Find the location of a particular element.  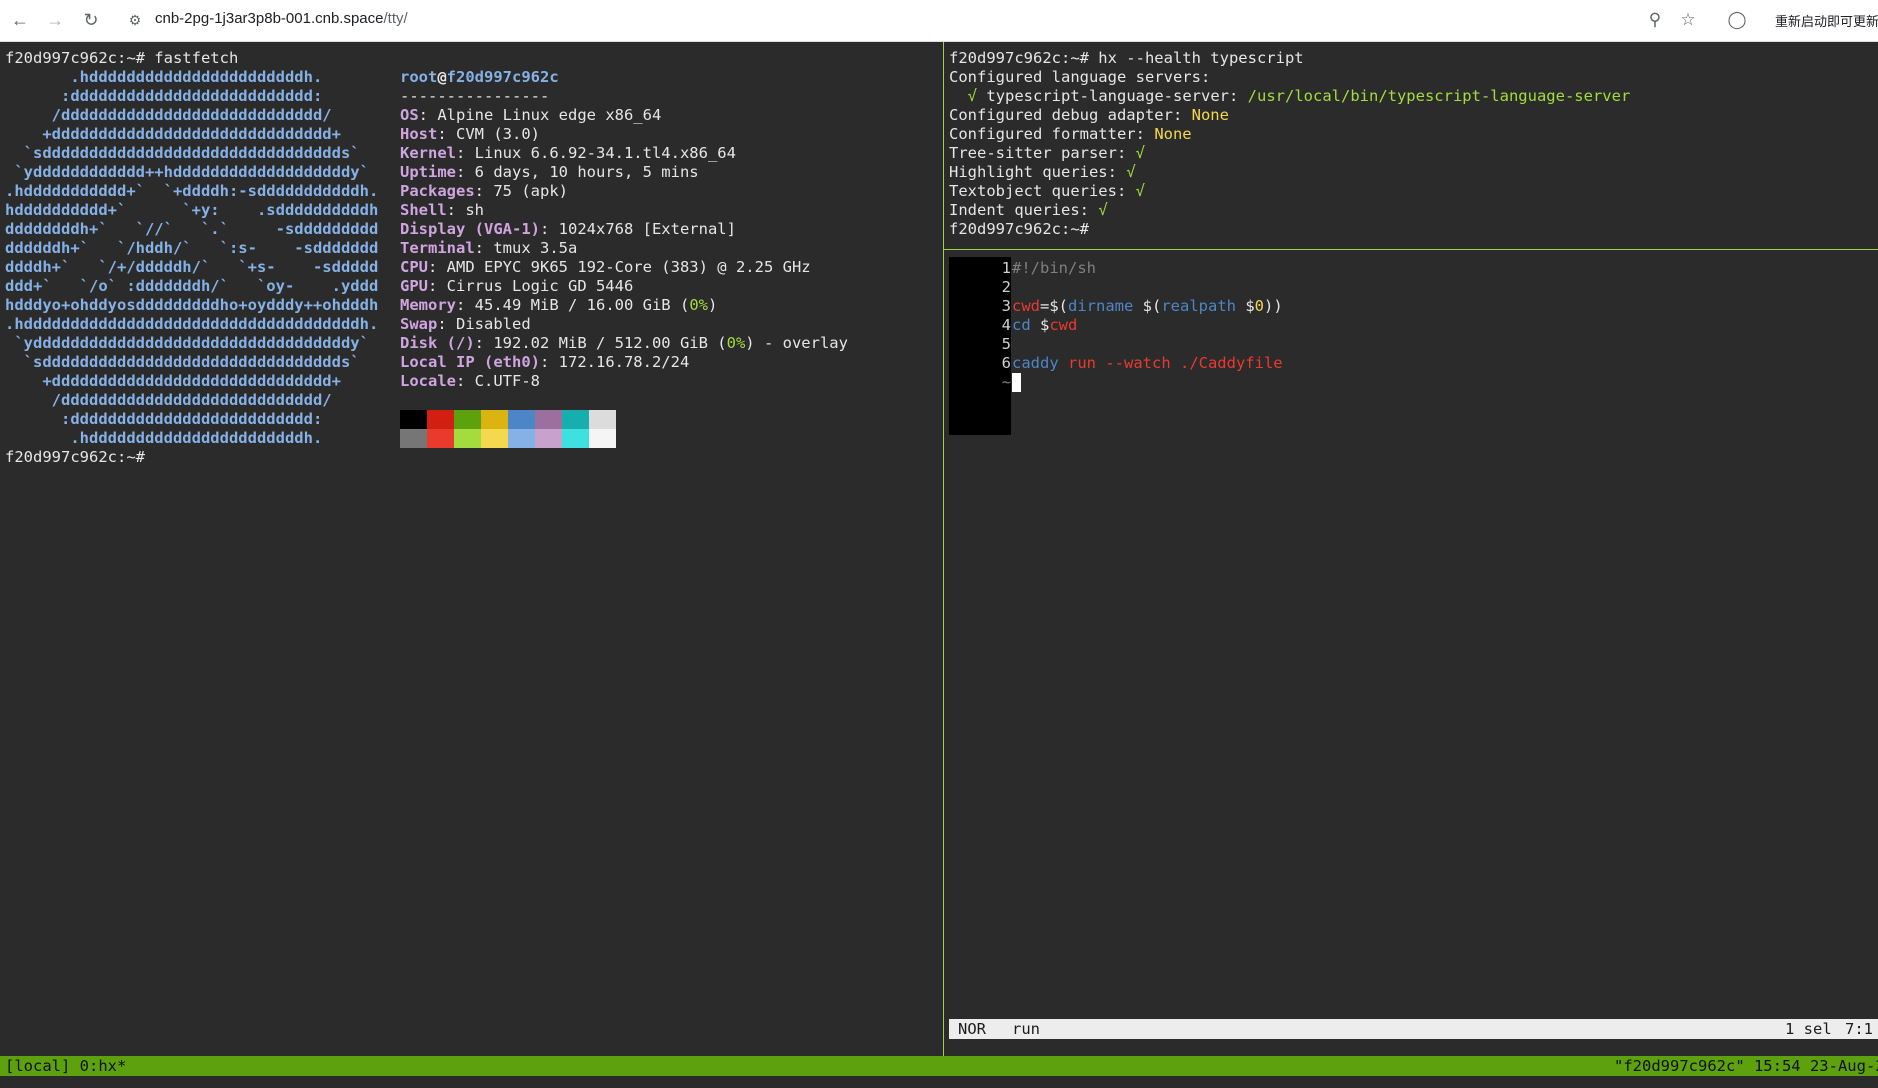

tmux-status-right: "f20d997c962c" 15:54 23-Aug-25 is located at coordinates (1746, 1066).